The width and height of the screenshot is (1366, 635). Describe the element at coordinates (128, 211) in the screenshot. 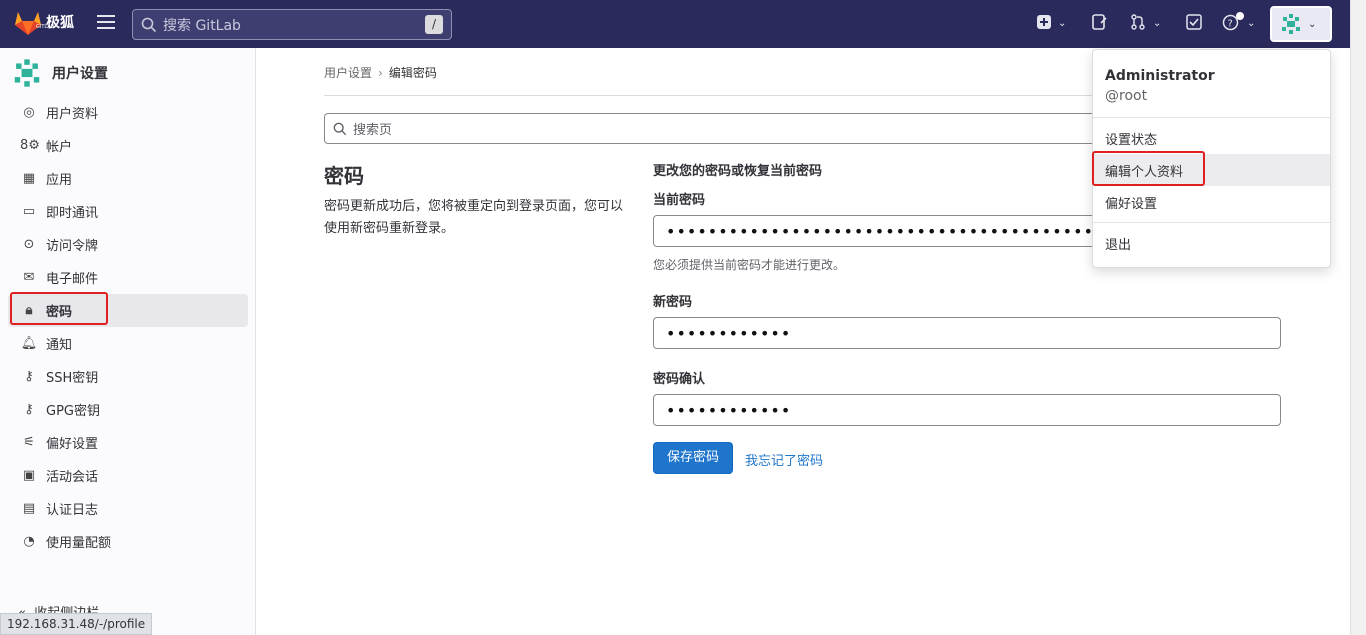

I see `sidebar-item-chat: ▭ 即时通讯` at that location.